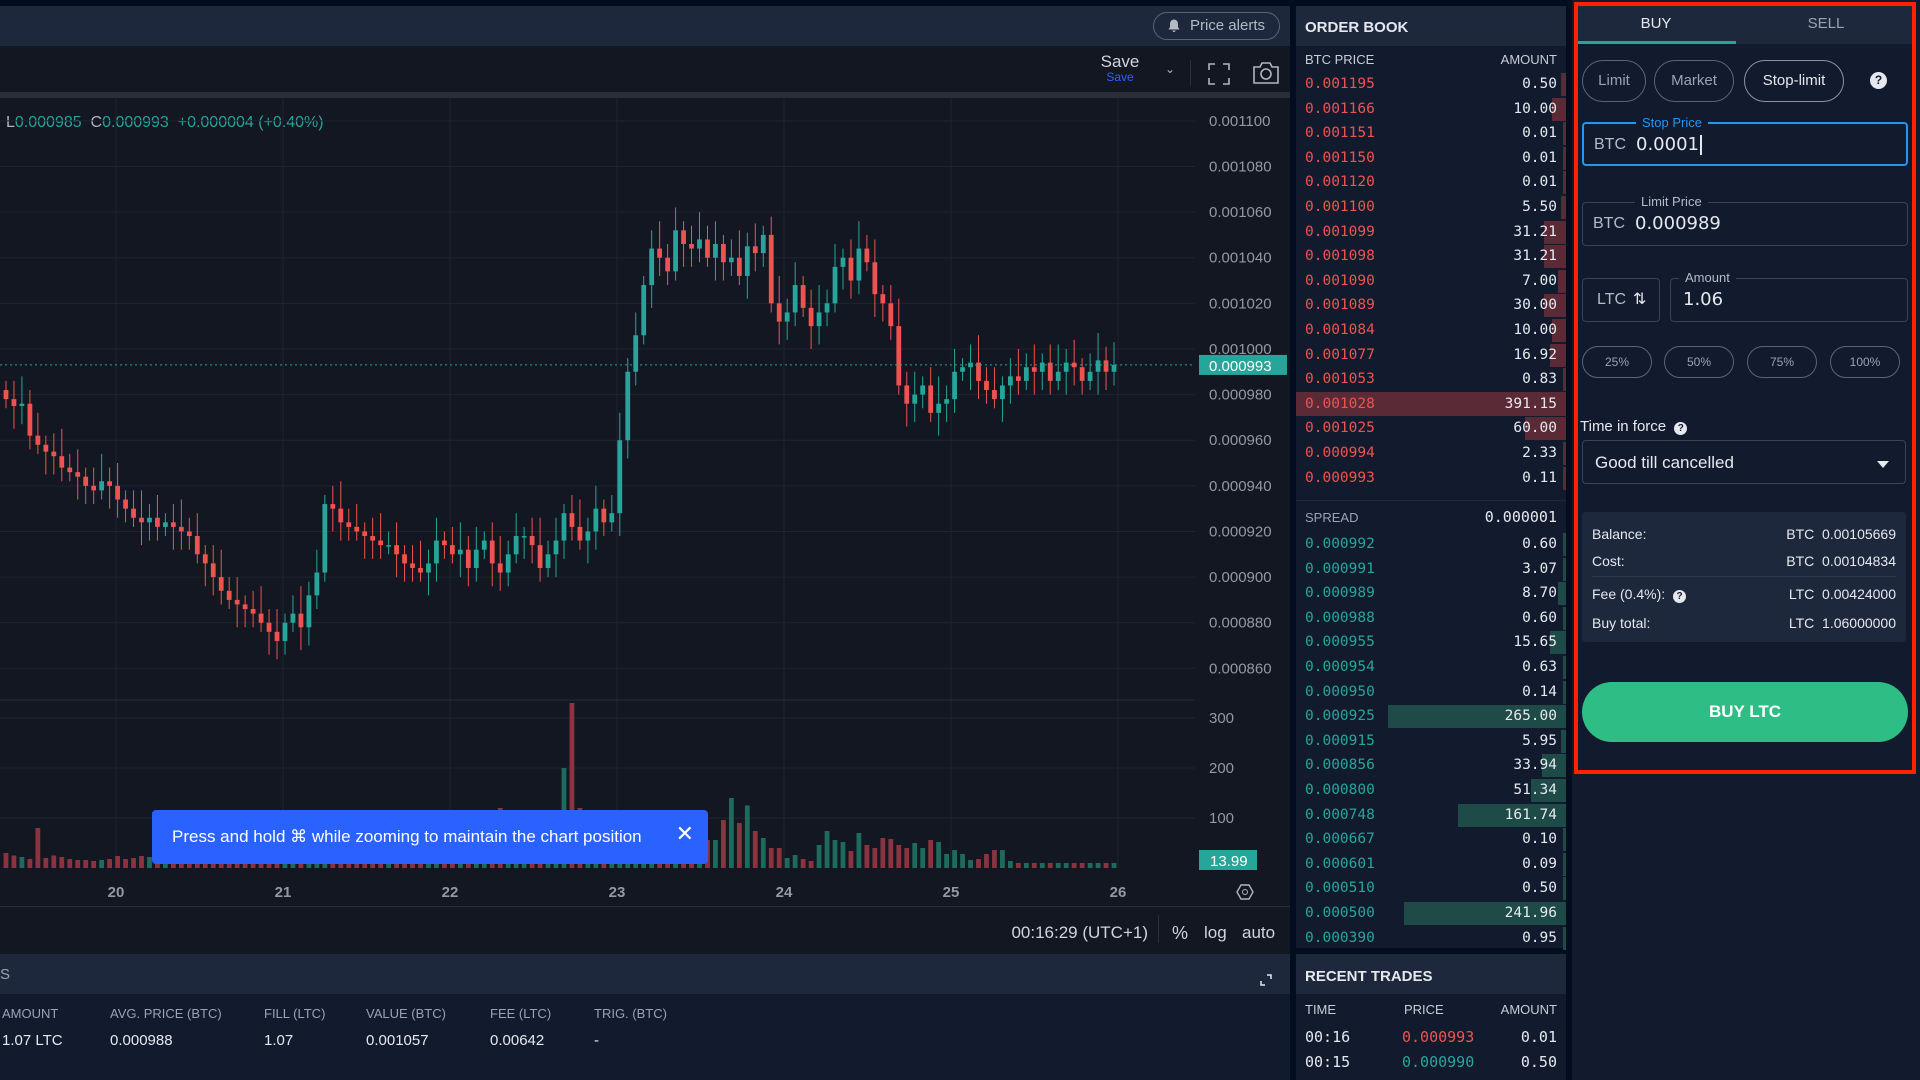  What do you see at coordinates (1745, 220) in the screenshot?
I see `limit-price-input: Limit Price BTC 0.000989` at bounding box center [1745, 220].